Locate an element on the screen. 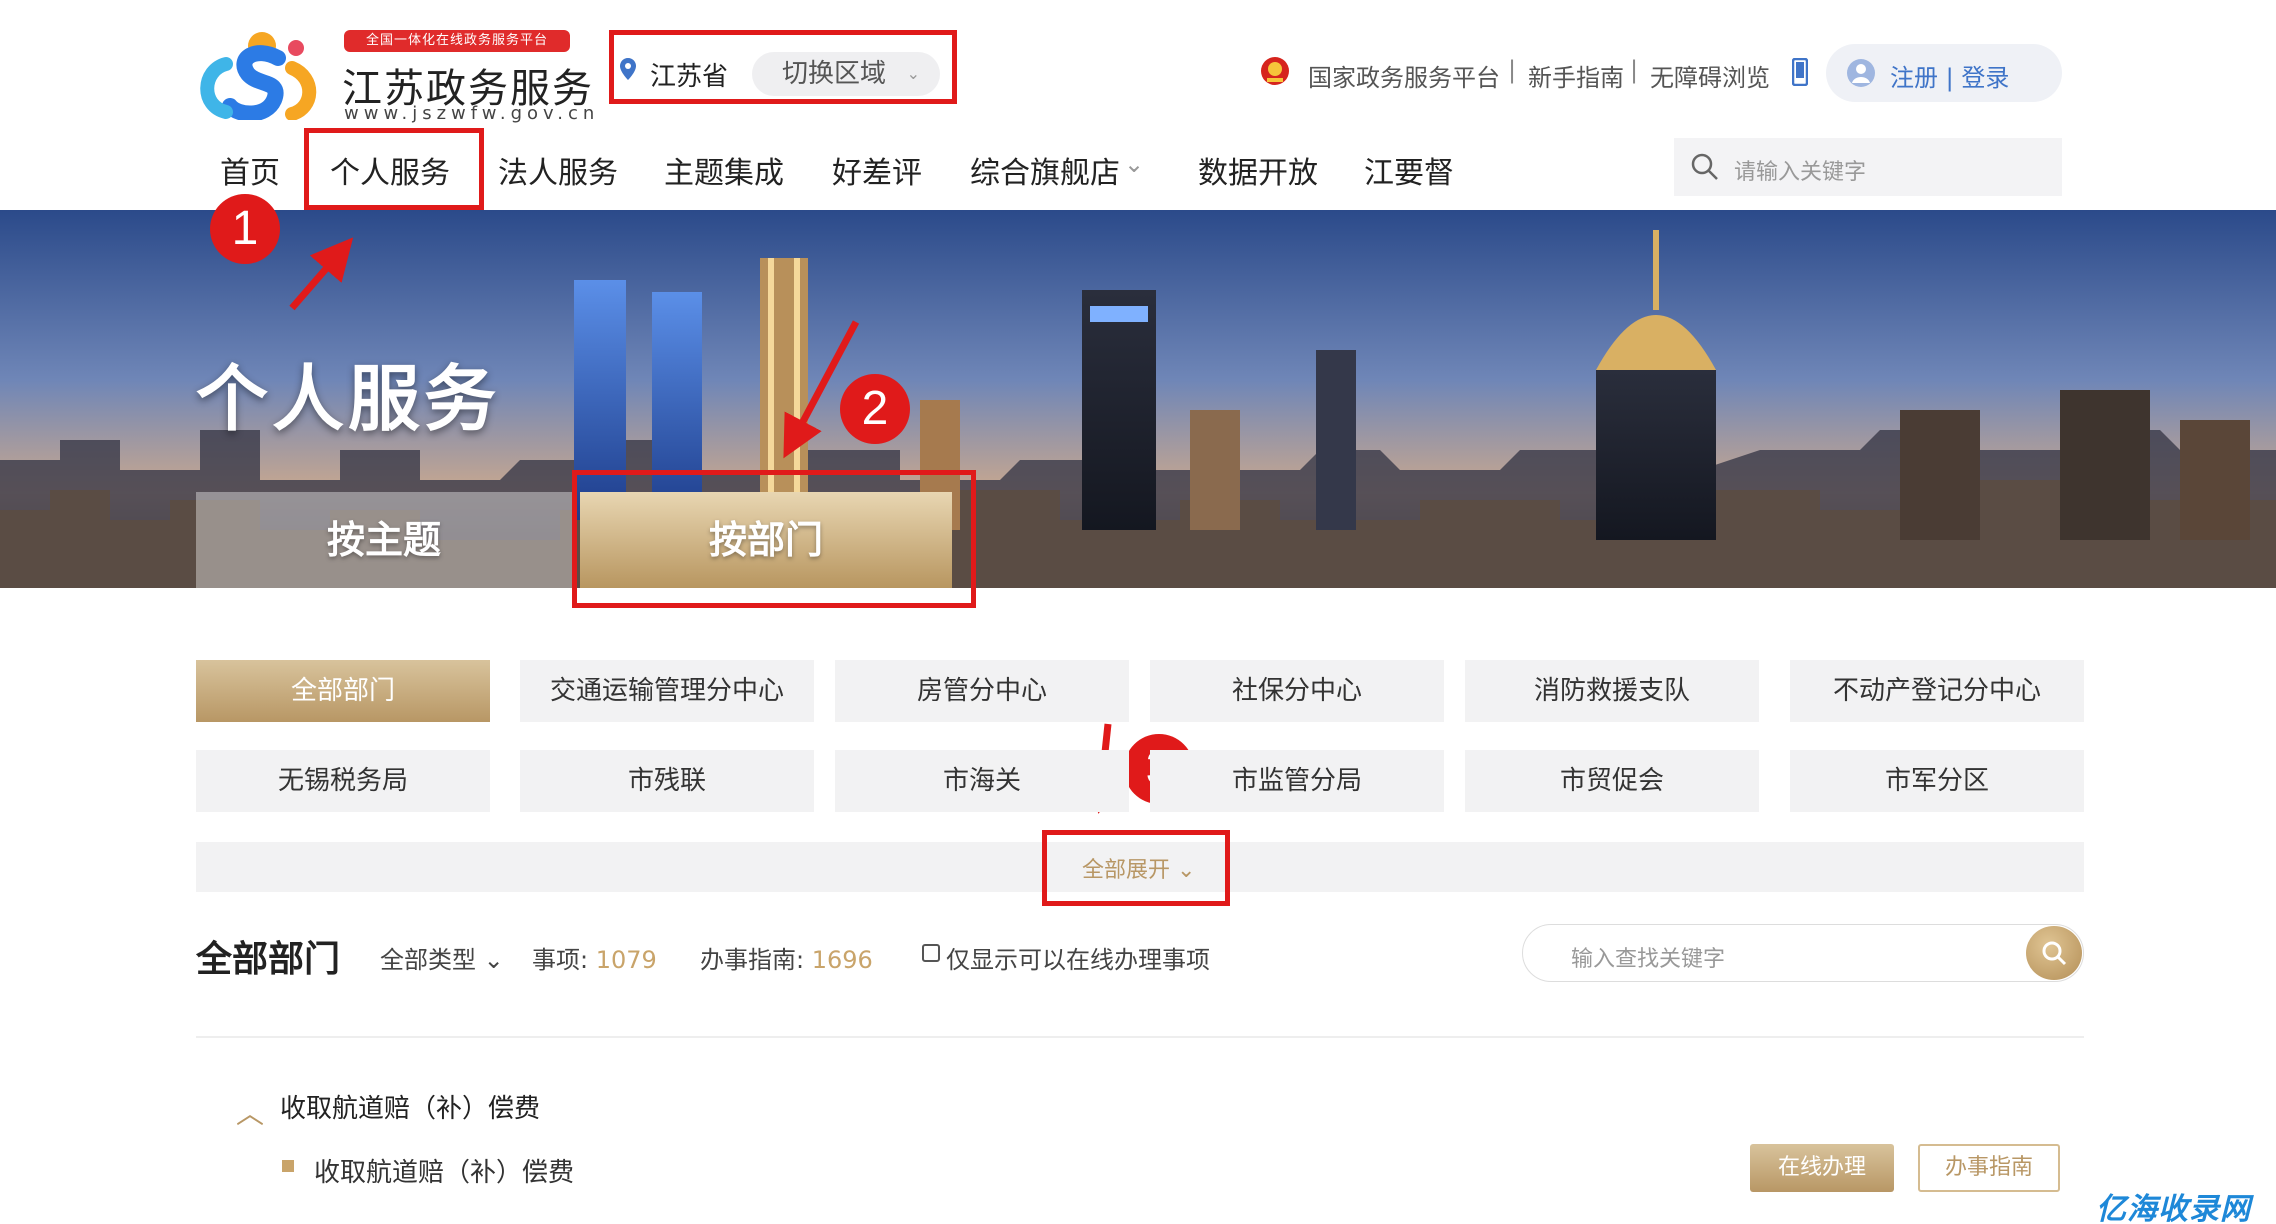  dept-transport: 交通运输管理分中心 is located at coordinates (667, 691).